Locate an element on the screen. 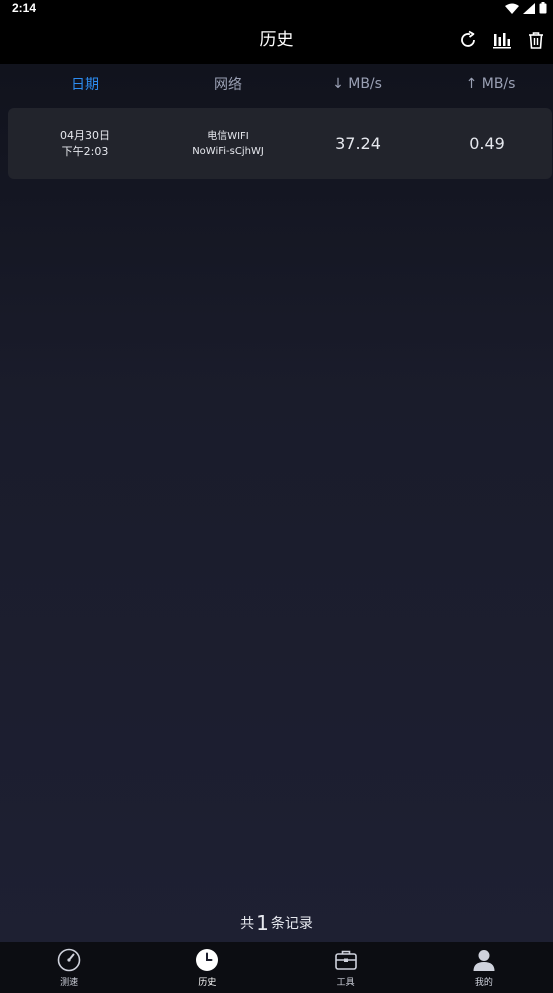 This screenshot has height=993, width=553. header-actions is located at coordinates (502, 40).